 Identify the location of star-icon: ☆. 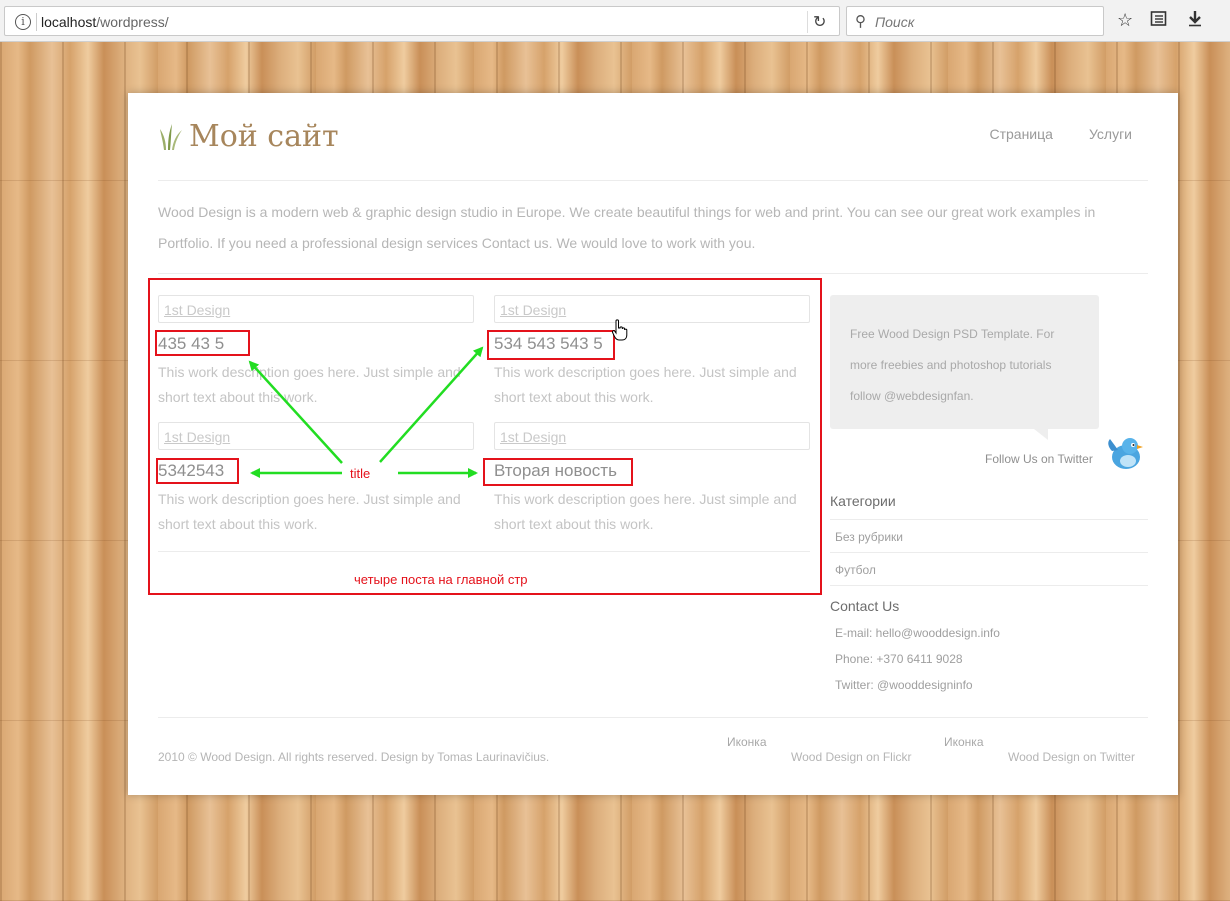
(1125, 20).